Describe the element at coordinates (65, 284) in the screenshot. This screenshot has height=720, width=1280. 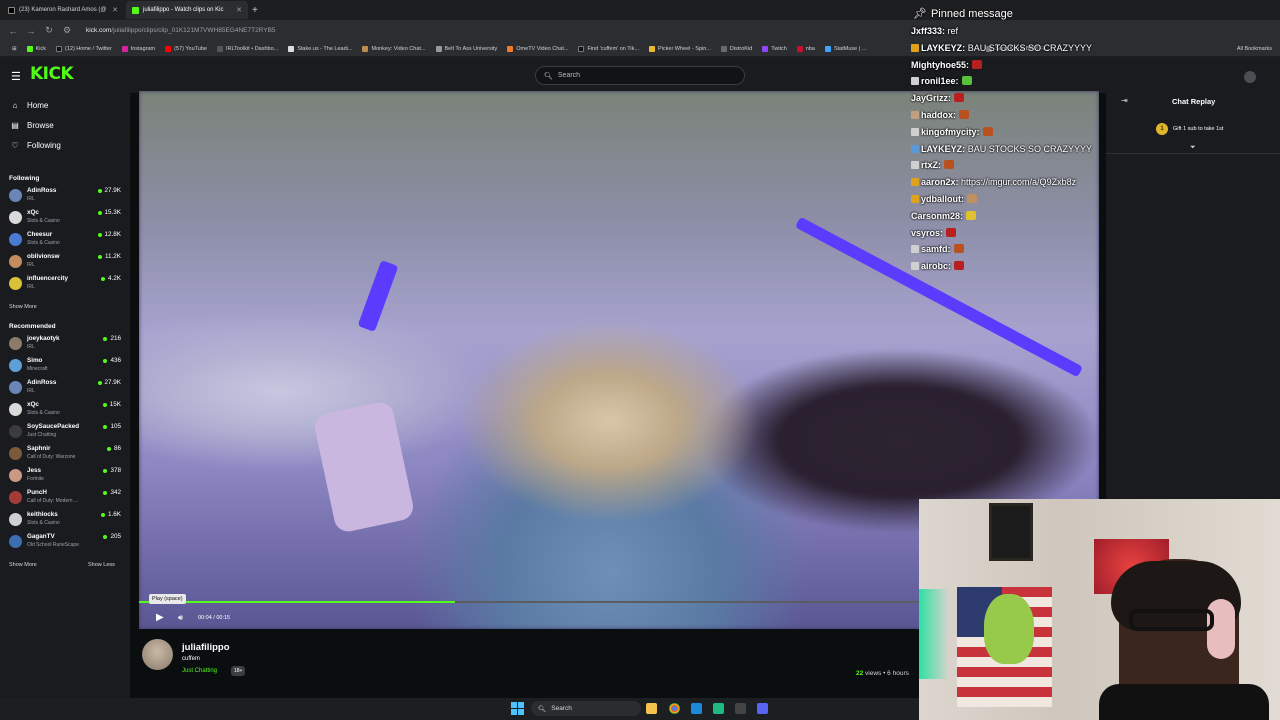
I see `sidebar-channel: influencercity IRL 4.2K` at that location.